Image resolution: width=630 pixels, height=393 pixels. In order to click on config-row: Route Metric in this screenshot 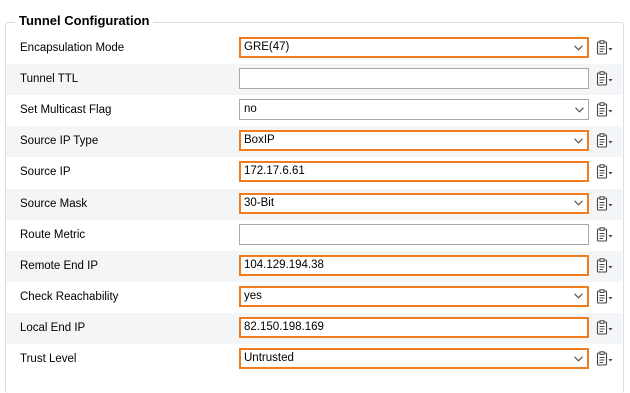, I will do `click(314, 235)`.